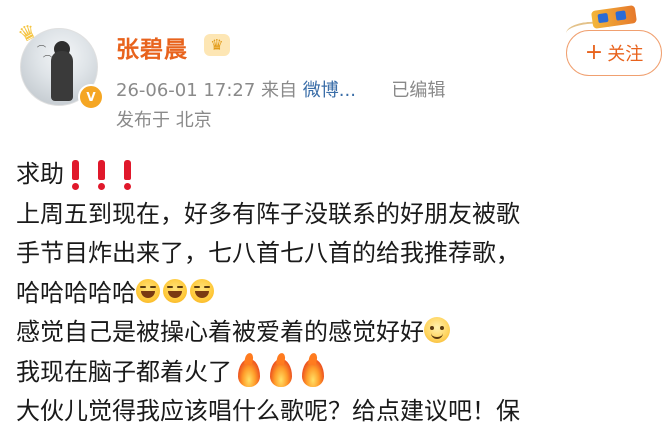  What do you see at coordinates (268, 411) in the screenshot?
I see `post-text: 大伙儿觉得我应该唱什么歌呢？给点建议吧！保` at bounding box center [268, 411].